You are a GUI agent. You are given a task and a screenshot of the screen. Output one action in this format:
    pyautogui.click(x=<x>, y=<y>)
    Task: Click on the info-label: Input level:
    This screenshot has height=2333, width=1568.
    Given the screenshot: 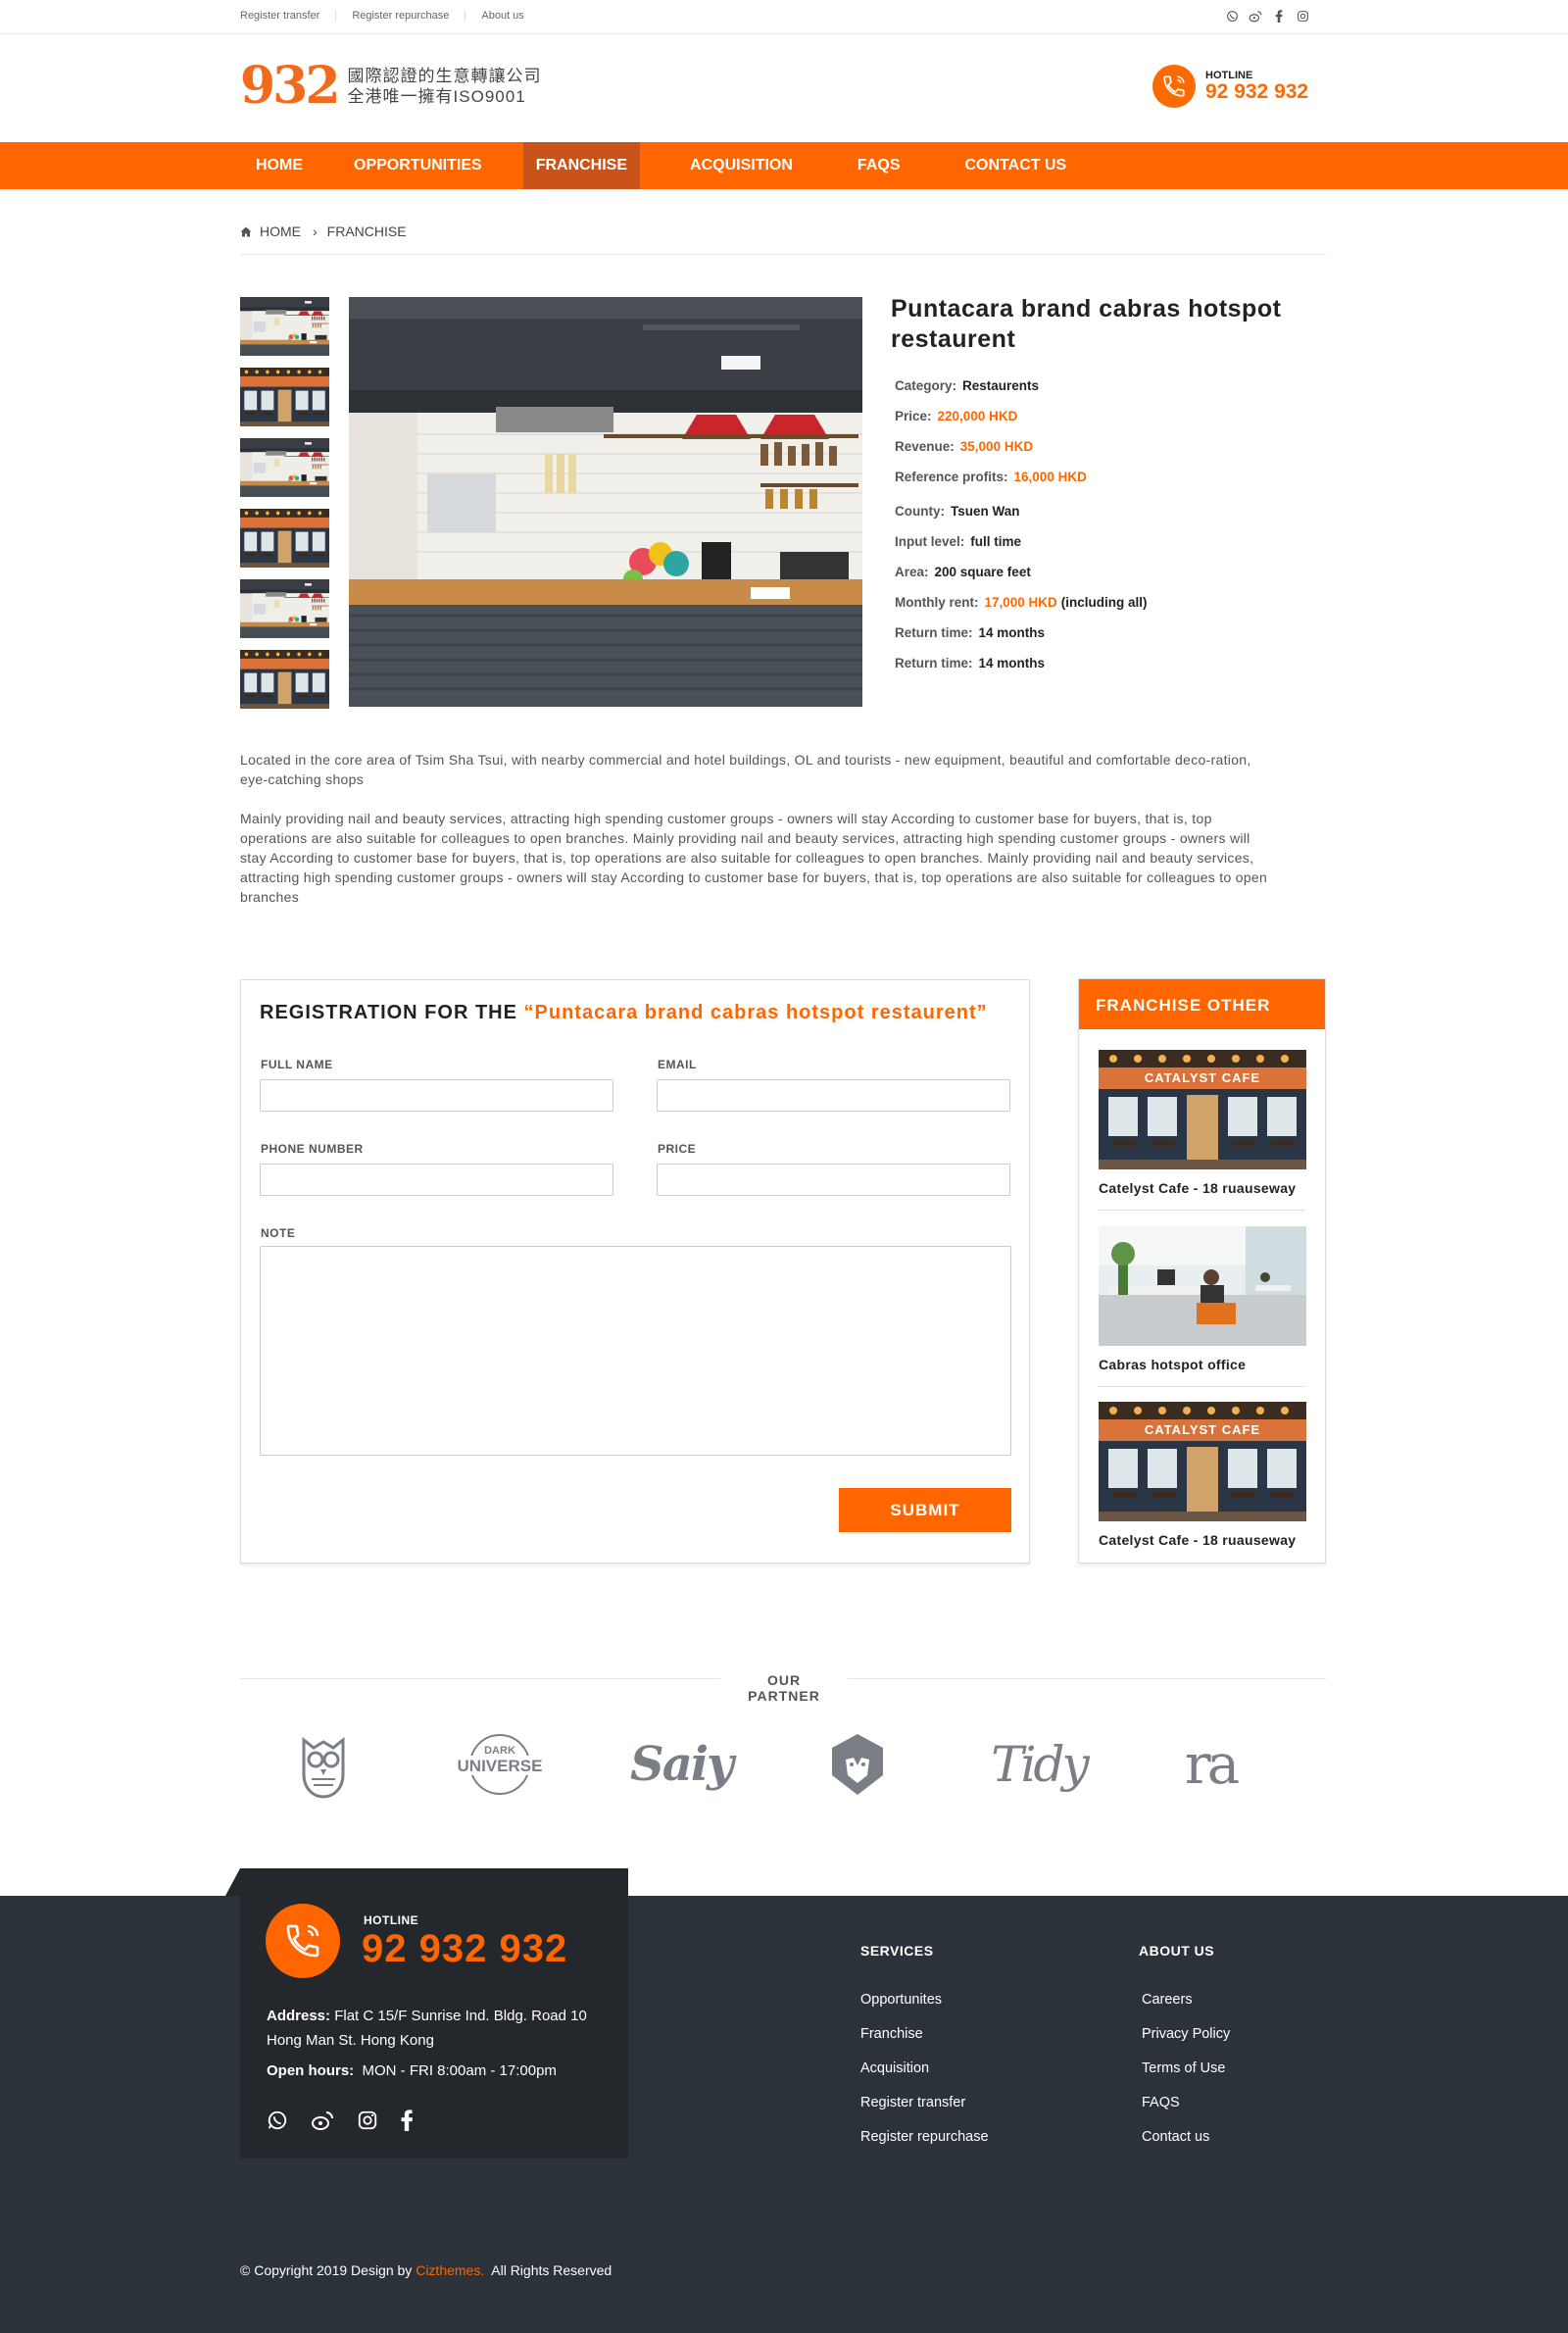 What is the action you would take?
    pyautogui.click(x=930, y=541)
    